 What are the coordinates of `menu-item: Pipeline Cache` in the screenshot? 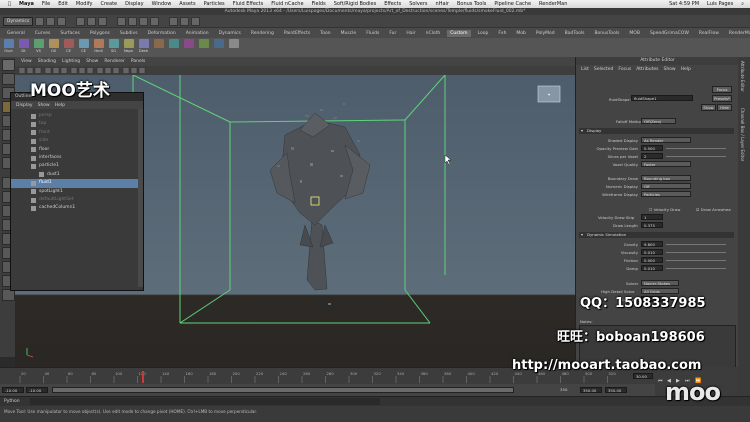 It's located at (512, 4).